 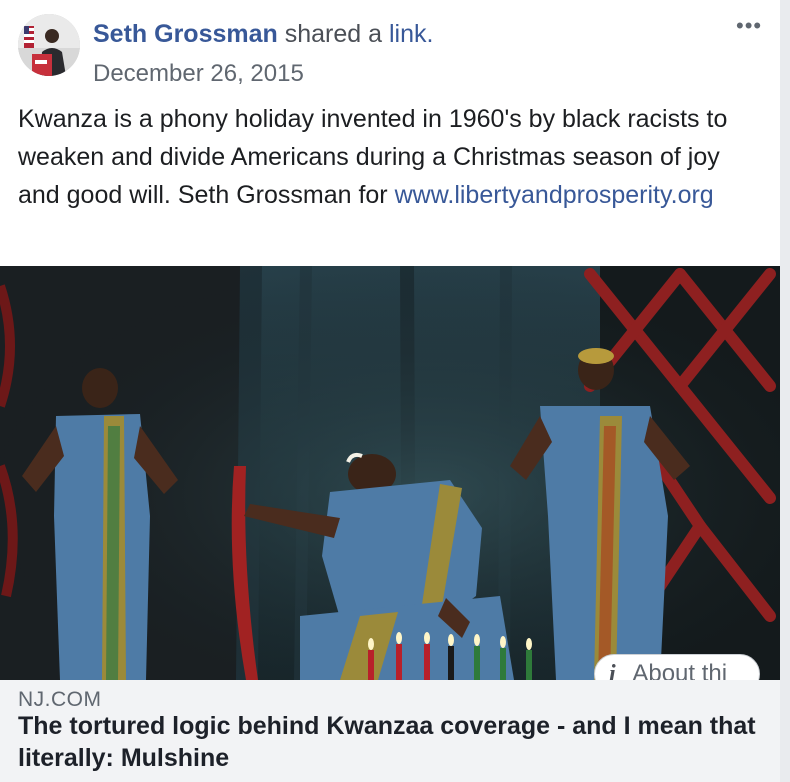 I want to click on shared-link-word: link., so click(x=411, y=34).